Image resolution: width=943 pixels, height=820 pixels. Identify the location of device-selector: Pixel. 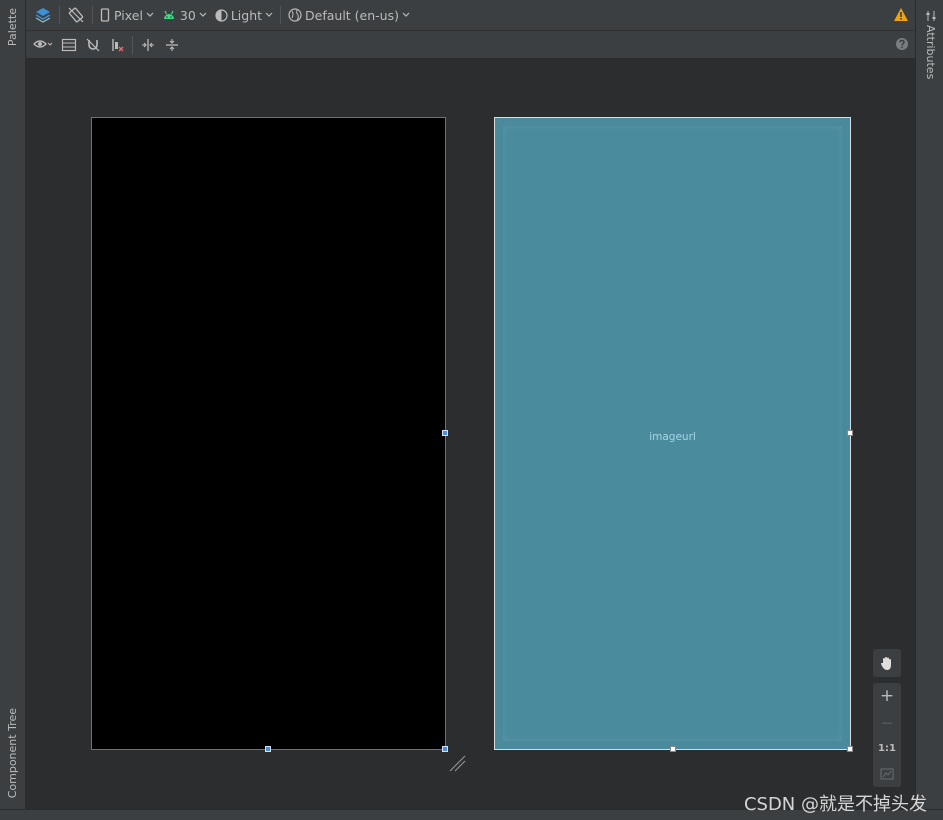
(127, 15).